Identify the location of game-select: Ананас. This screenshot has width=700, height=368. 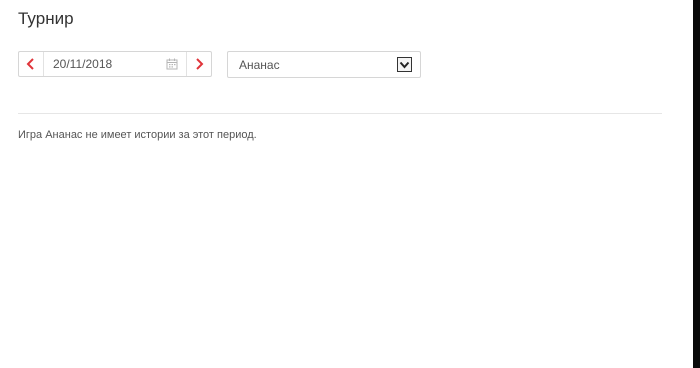
(324, 64).